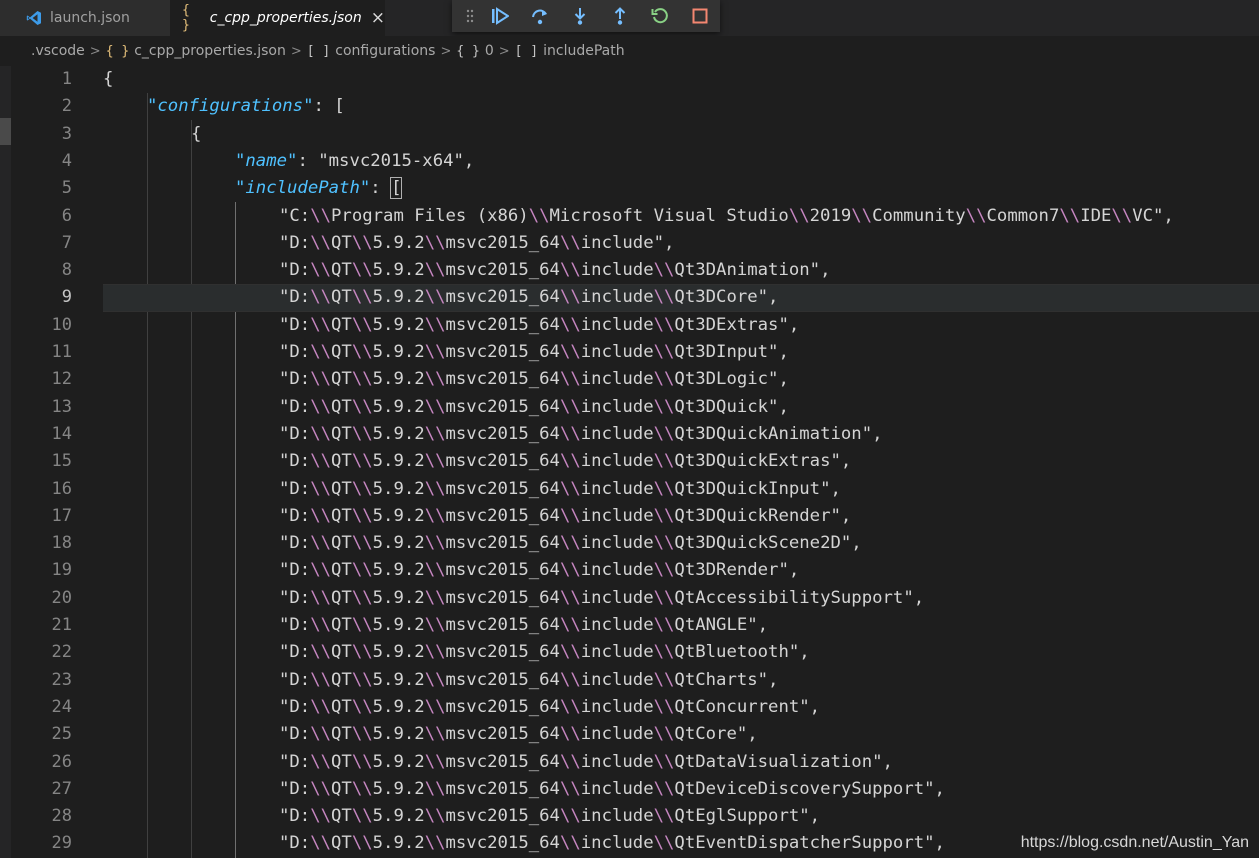 The width and height of the screenshot is (1259, 858). What do you see at coordinates (731, 352) in the screenshot?
I see `code-token: Qt3DInput",` at bounding box center [731, 352].